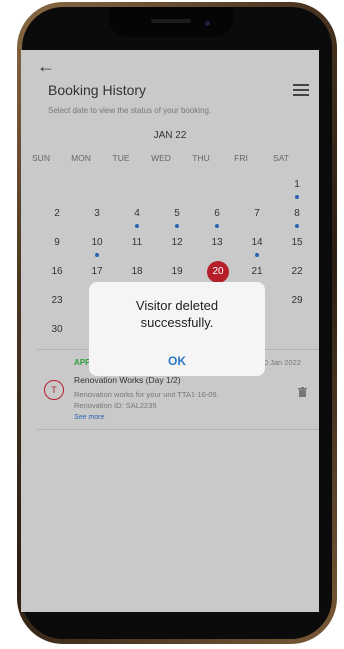  What do you see at coordinates (137, 242) in the screenshot?
I see `calendar-day: 11` at bounding box center [137, 242].